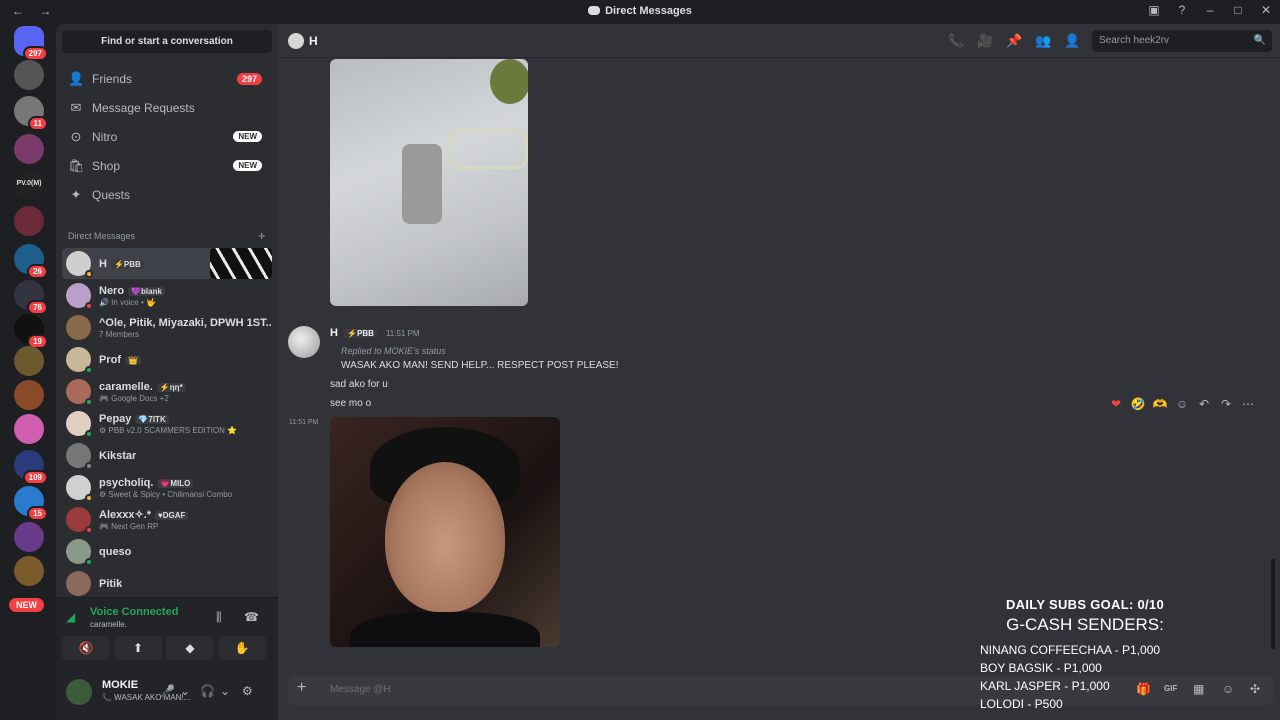 The image size is (1280, 720). I want to click on add-reaction-icon: ☺, so click(1182, 404).